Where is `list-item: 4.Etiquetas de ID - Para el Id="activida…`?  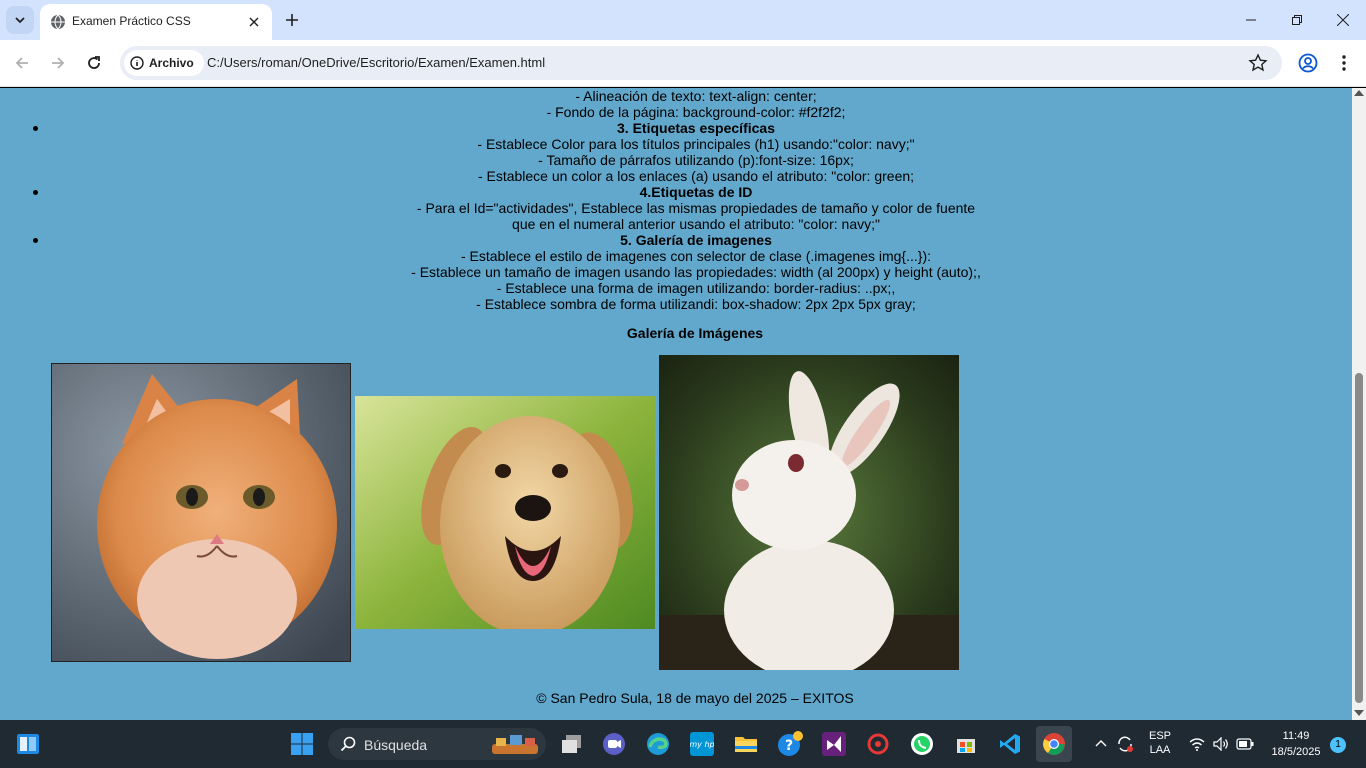 list-item: 4.Etiquetas de ID - Para el Id="activida… is located at coordinates (676, 208).